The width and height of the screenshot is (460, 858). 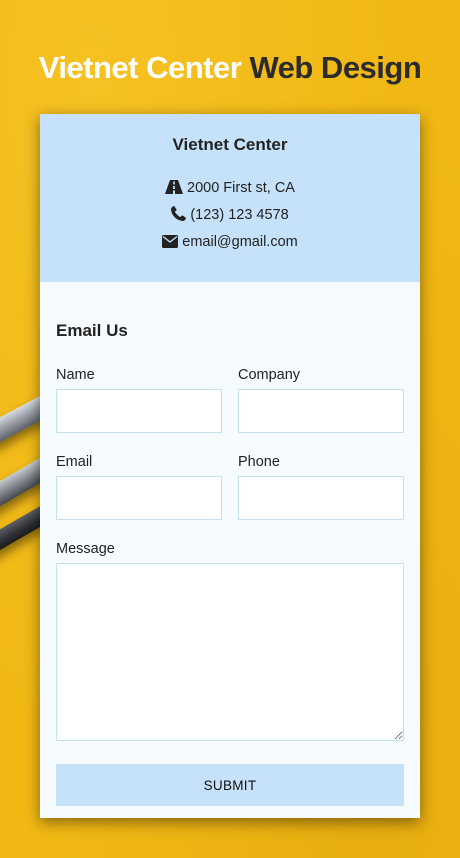 I want to click on name-label: Name, so click(x=75, y=375).